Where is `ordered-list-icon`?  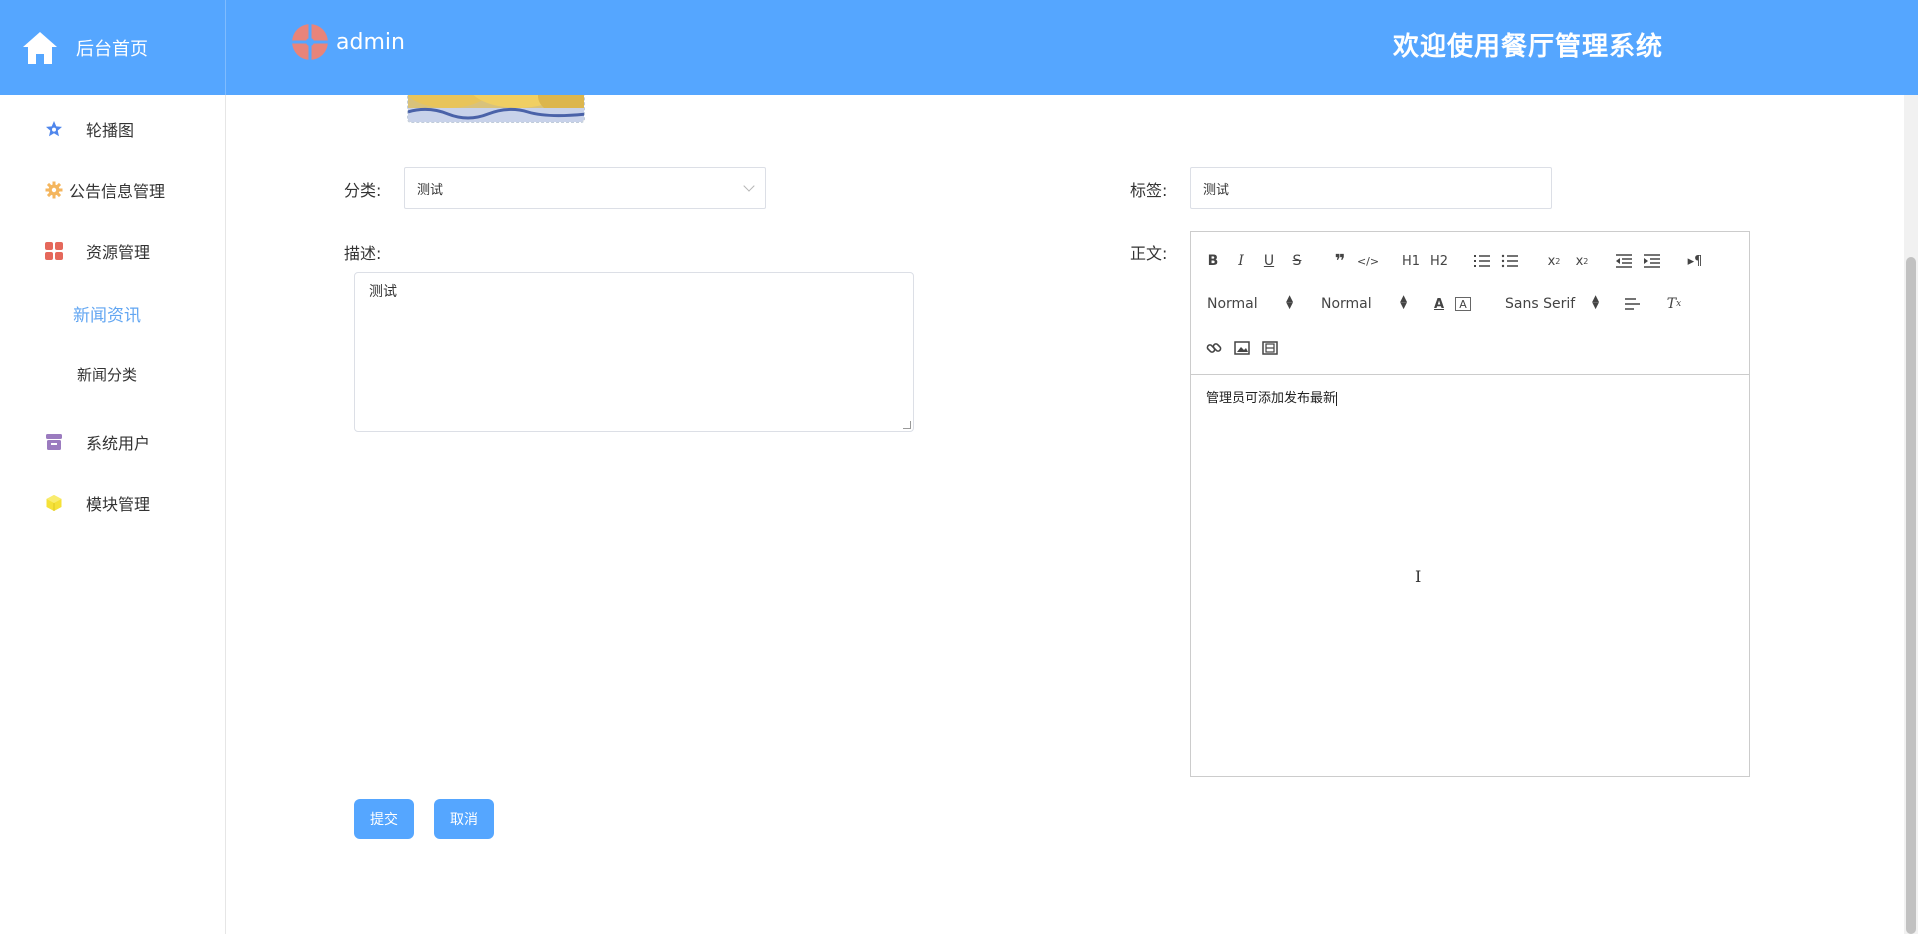
ordered-list-icon is located at coordinates (1482, 261).